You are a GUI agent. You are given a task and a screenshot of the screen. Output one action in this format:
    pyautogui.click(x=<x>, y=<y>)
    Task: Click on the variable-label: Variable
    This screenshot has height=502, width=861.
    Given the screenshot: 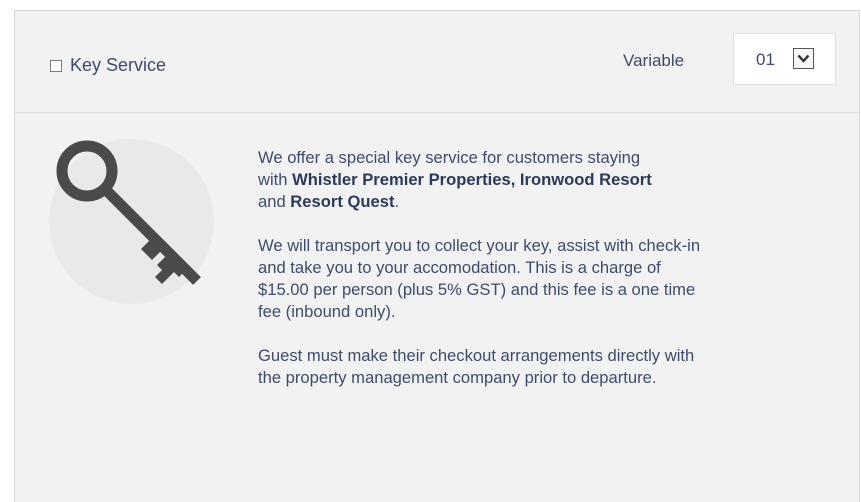 What is the action you would take?
    pyautogui.click(x=654, y=60)
    